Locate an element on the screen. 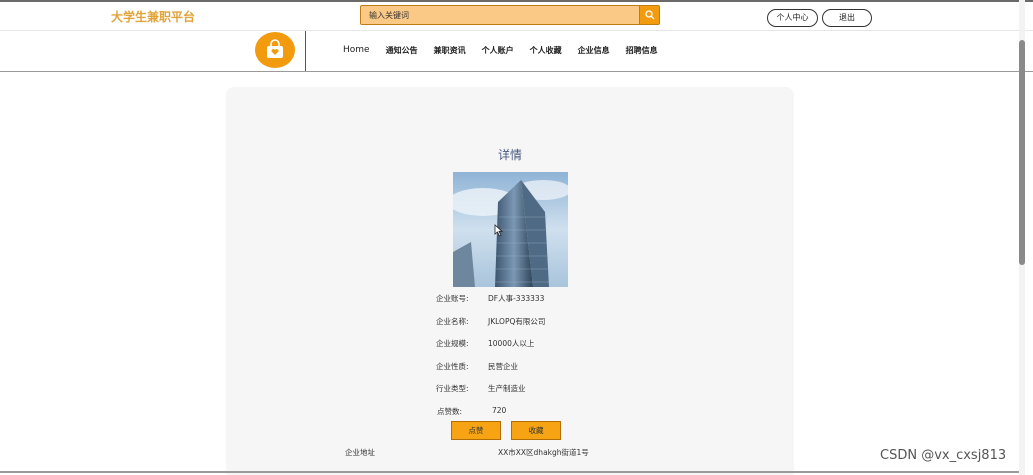 Image resolution: width=1033 pixels, height=475 pixels. field-value-industry: 生产制造业 is located at coordinates (507, 388).